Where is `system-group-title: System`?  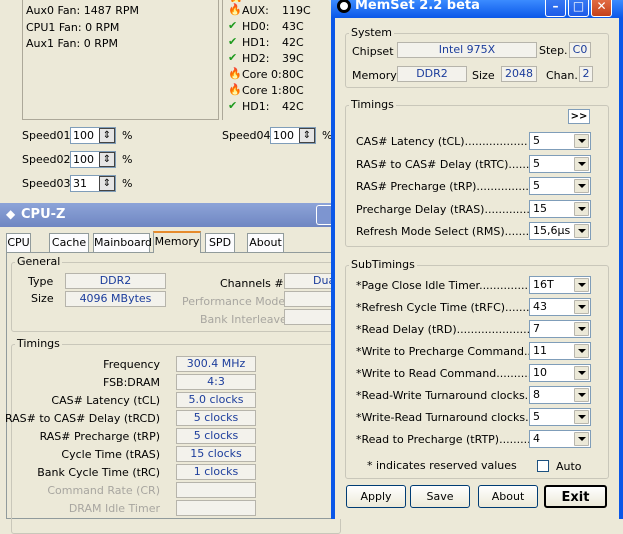 system-group-title: System is located at coordinates (372, 32).